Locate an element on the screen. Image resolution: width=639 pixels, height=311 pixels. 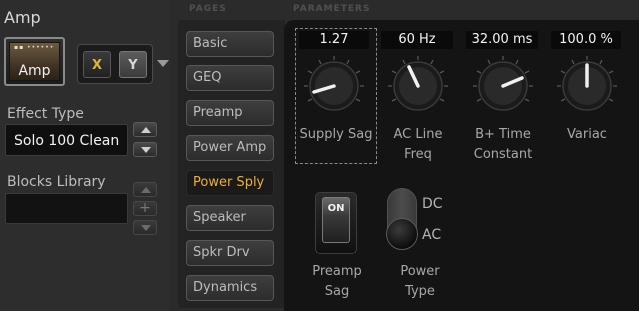
supply-sag-label: Supply Sag is located at coordinates (336, 134).